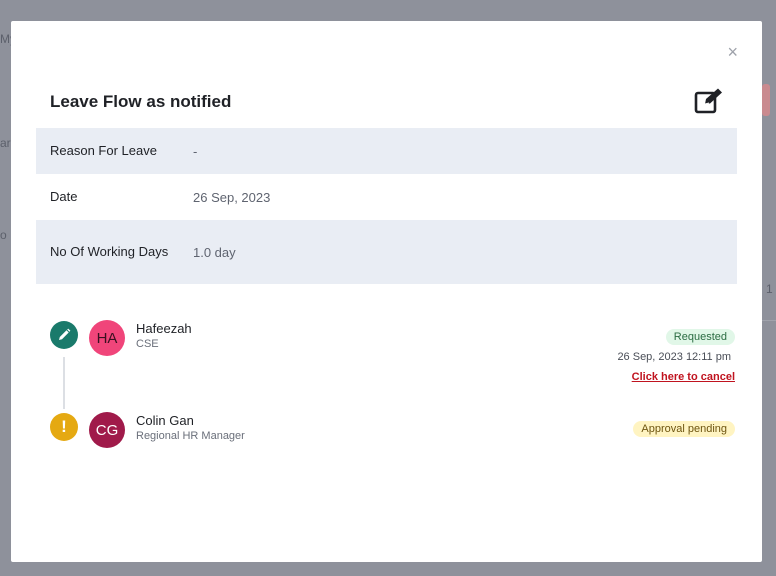 The height and width of the screenshot is (576, 776). What do you see at coordinates (165, 420) in the screenshot?
I see `person-name: Colin Gan` at bounding box center [165, 420].